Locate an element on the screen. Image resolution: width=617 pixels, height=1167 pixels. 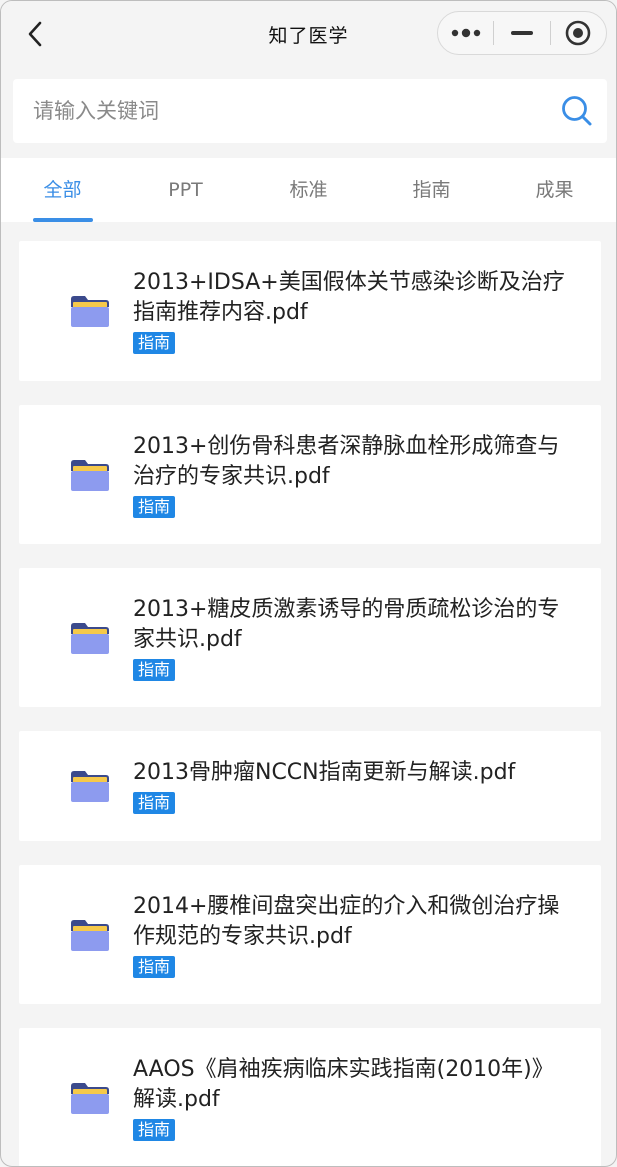
more-dots-icon is located at coordinates (465, 33).